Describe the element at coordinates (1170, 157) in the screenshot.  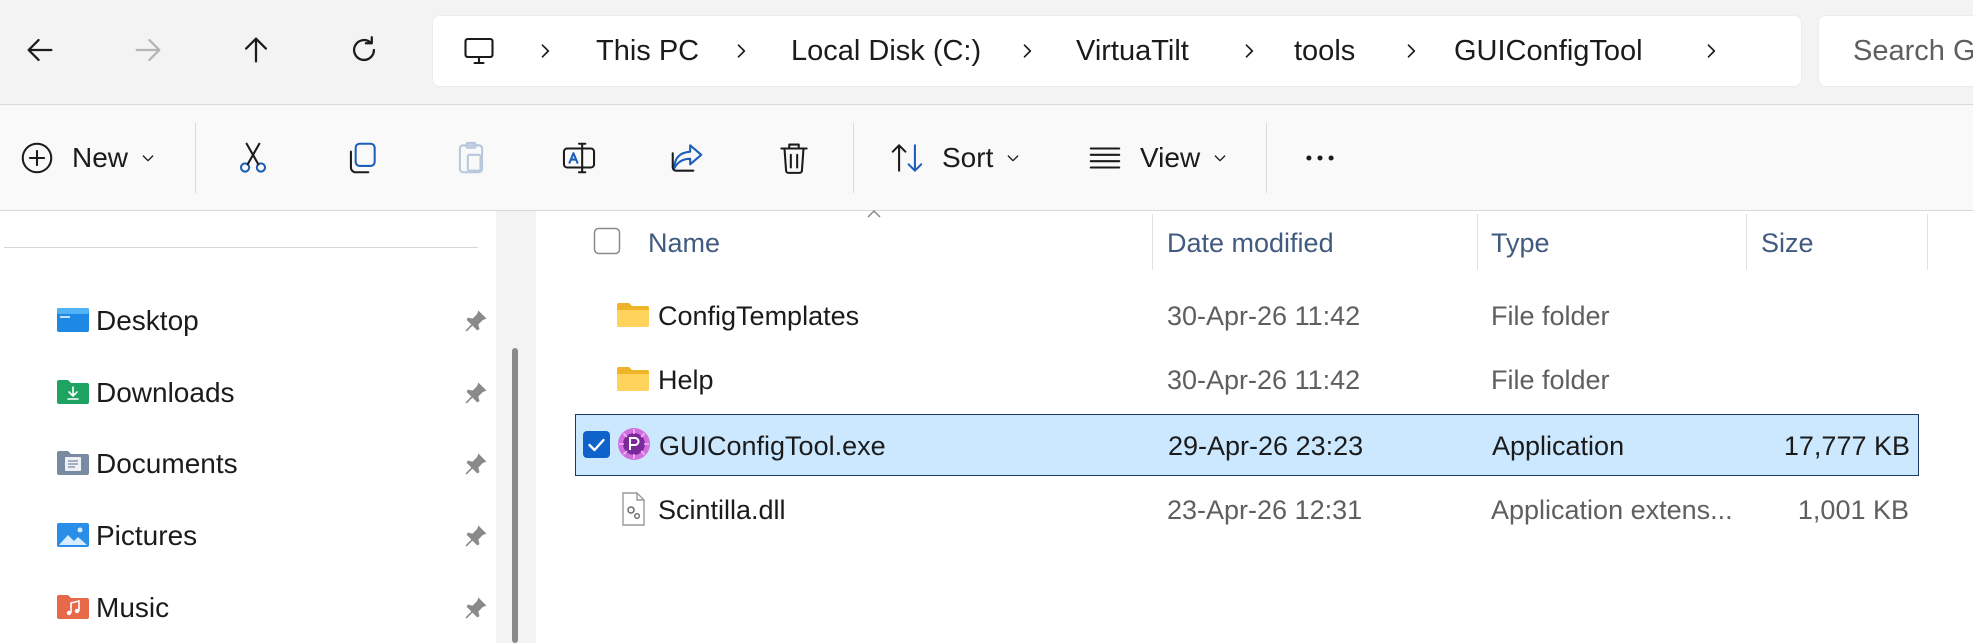
I see `view-label: View` at that location.